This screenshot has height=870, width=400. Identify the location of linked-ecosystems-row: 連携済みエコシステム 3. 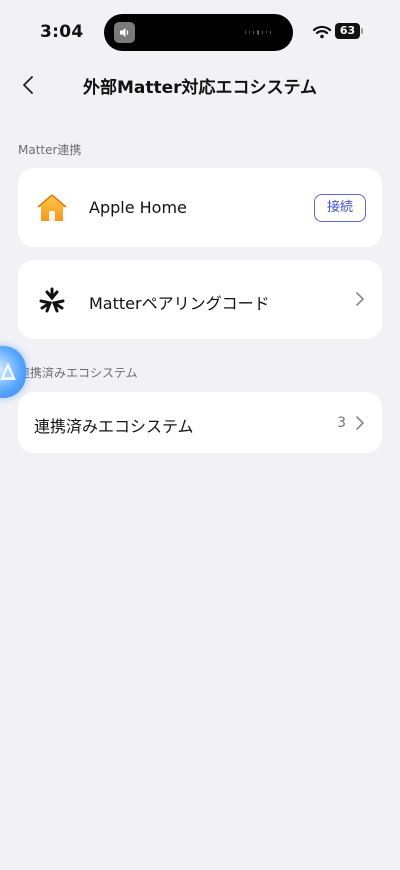
(200, 422).